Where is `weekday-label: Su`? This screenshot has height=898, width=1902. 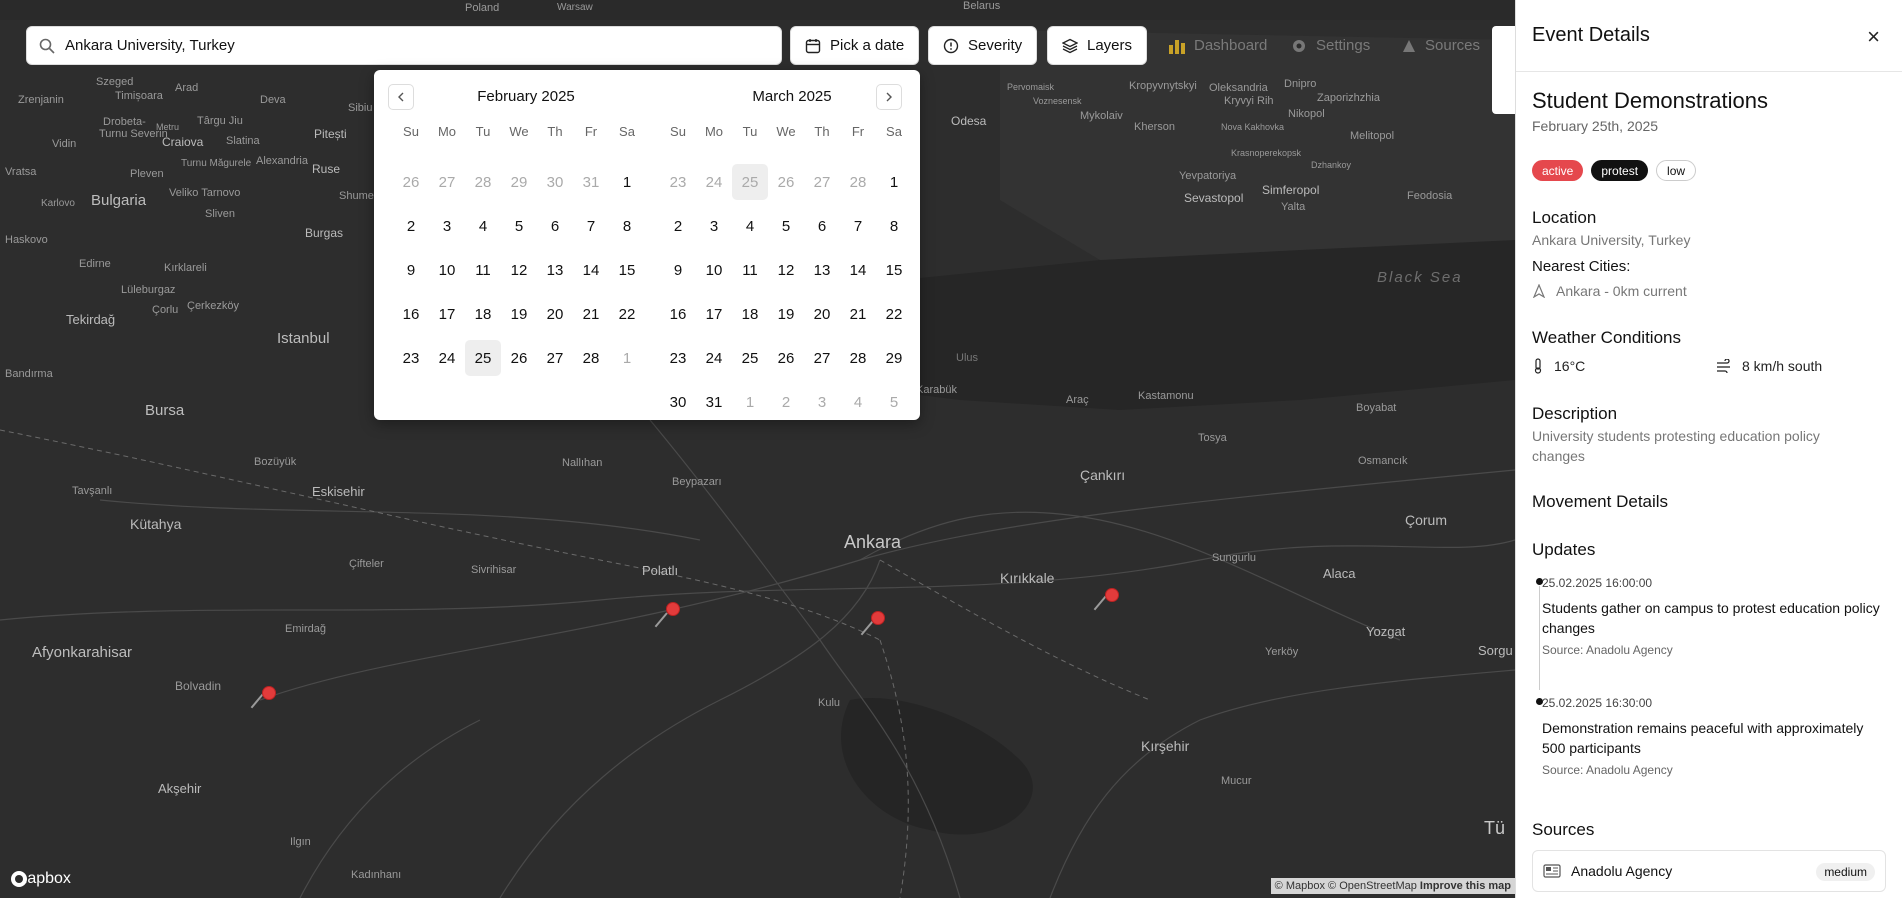
weekday-label: Su is located at coordinates (678, 131).